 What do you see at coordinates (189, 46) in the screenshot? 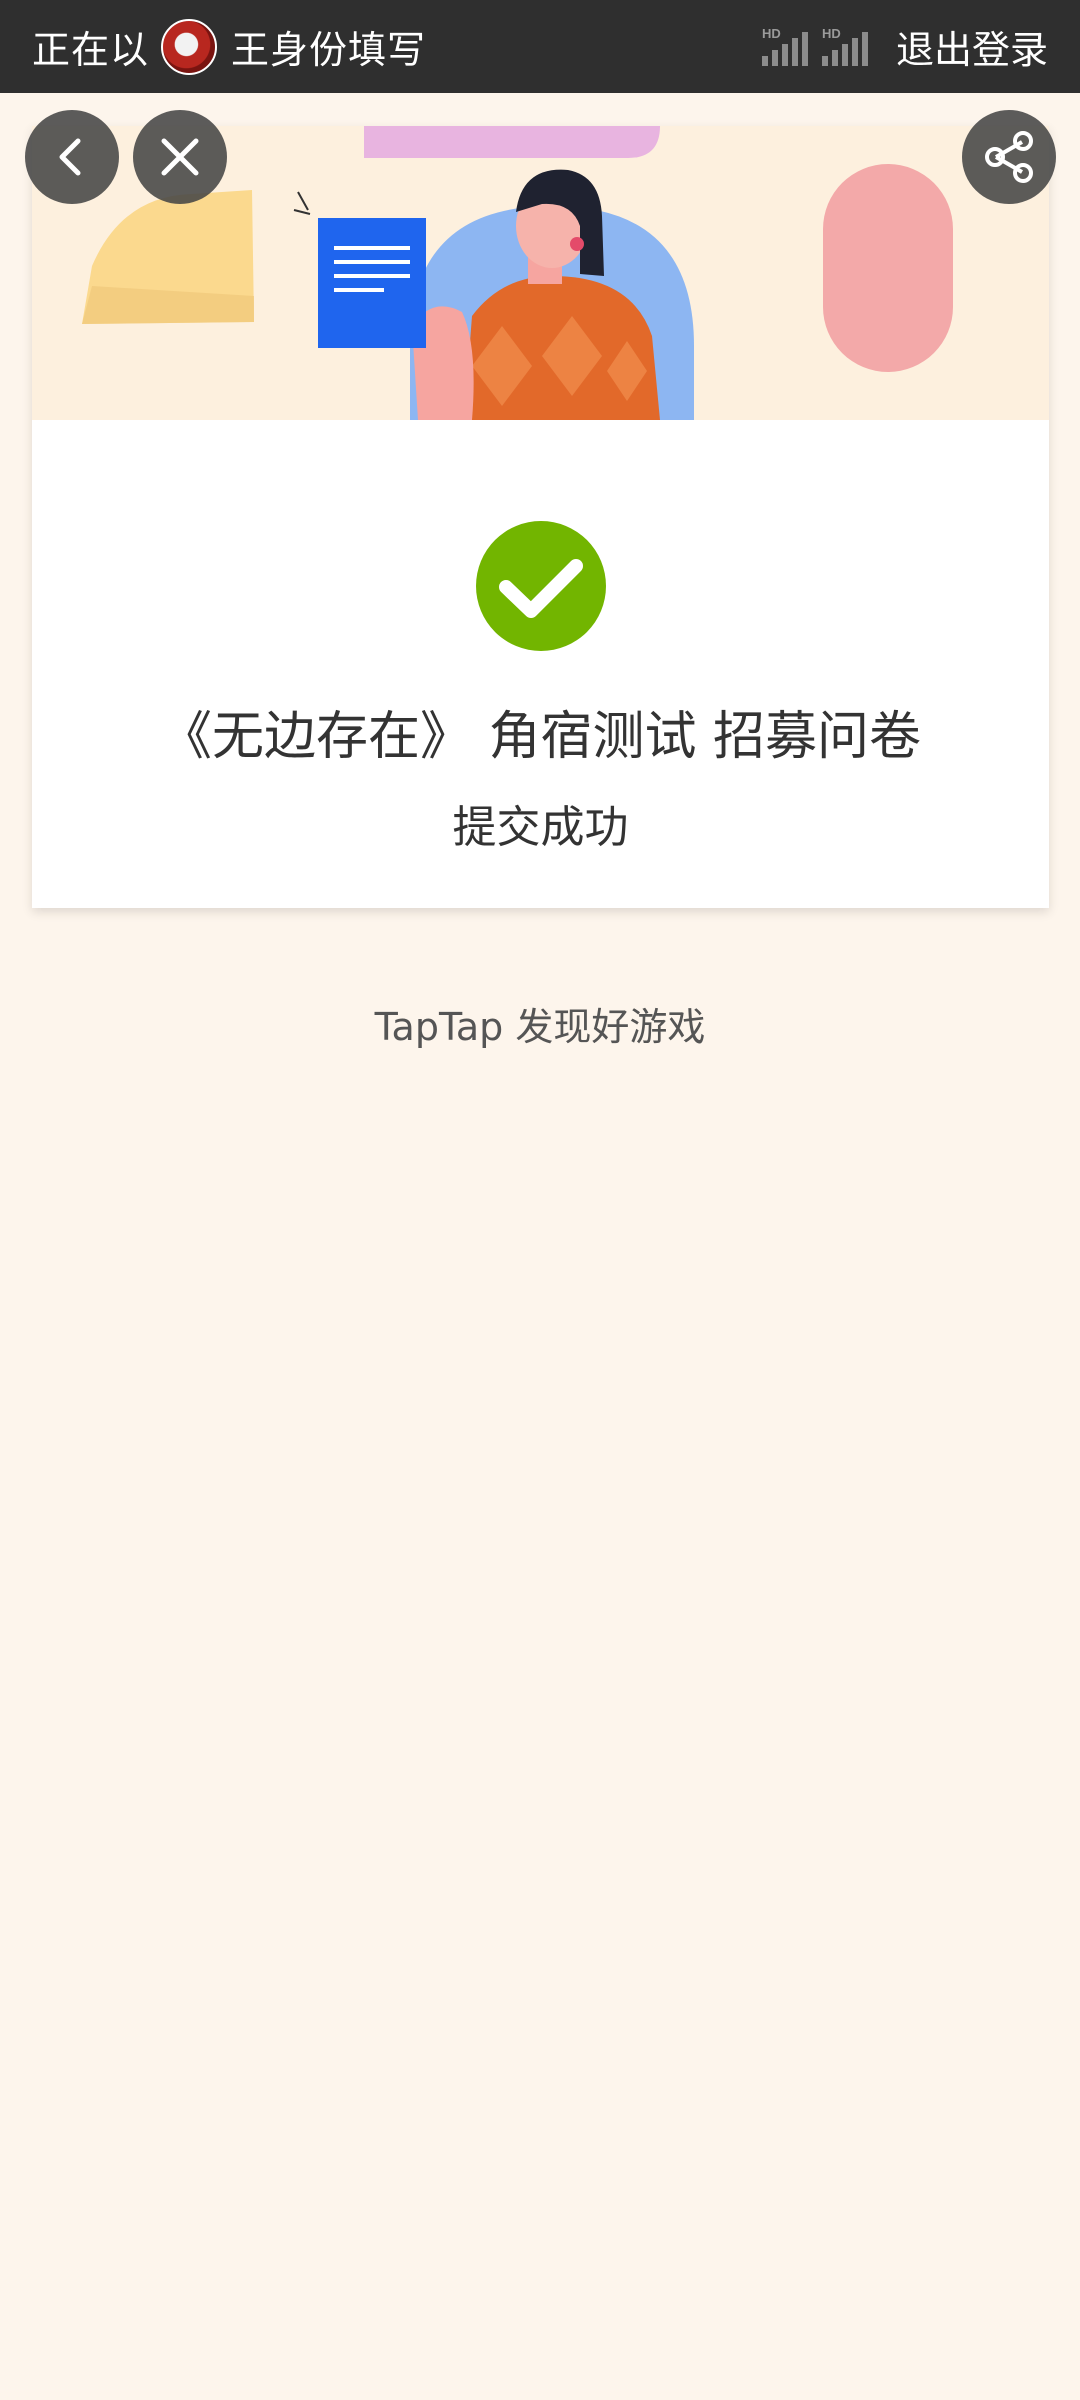
I see `user-avatar` at bounding box center [189, 46].